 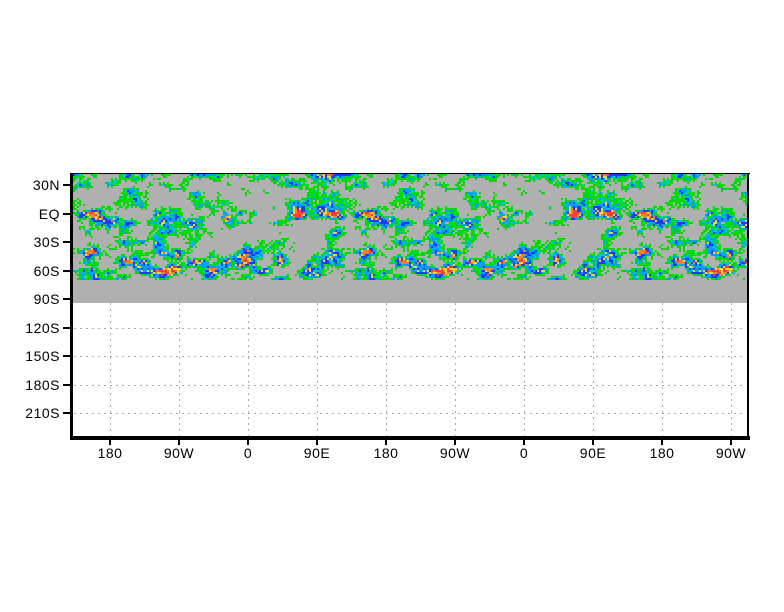 I want to click on axis-bottom, so click(x=410, y=438).